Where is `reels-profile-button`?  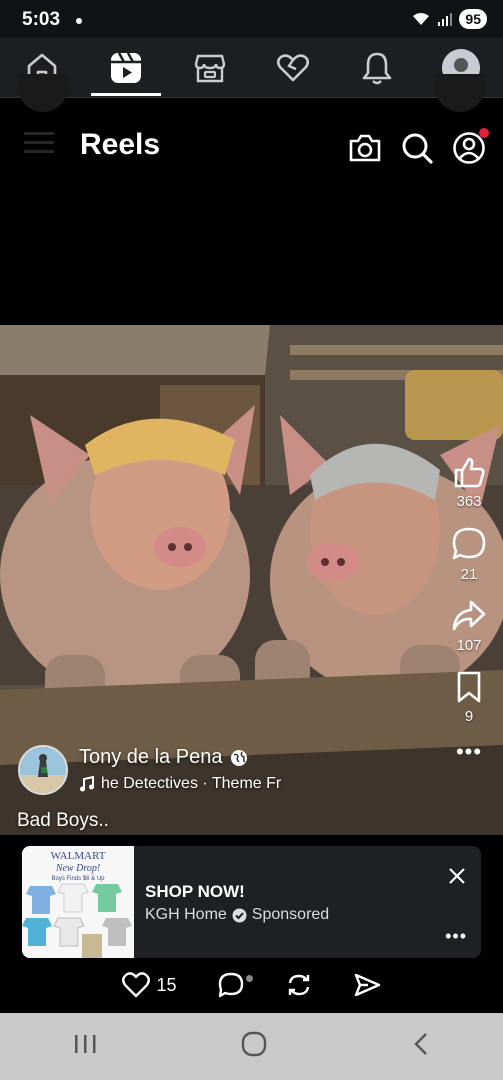
reels-profile-button is located at coordinates (470, 147).